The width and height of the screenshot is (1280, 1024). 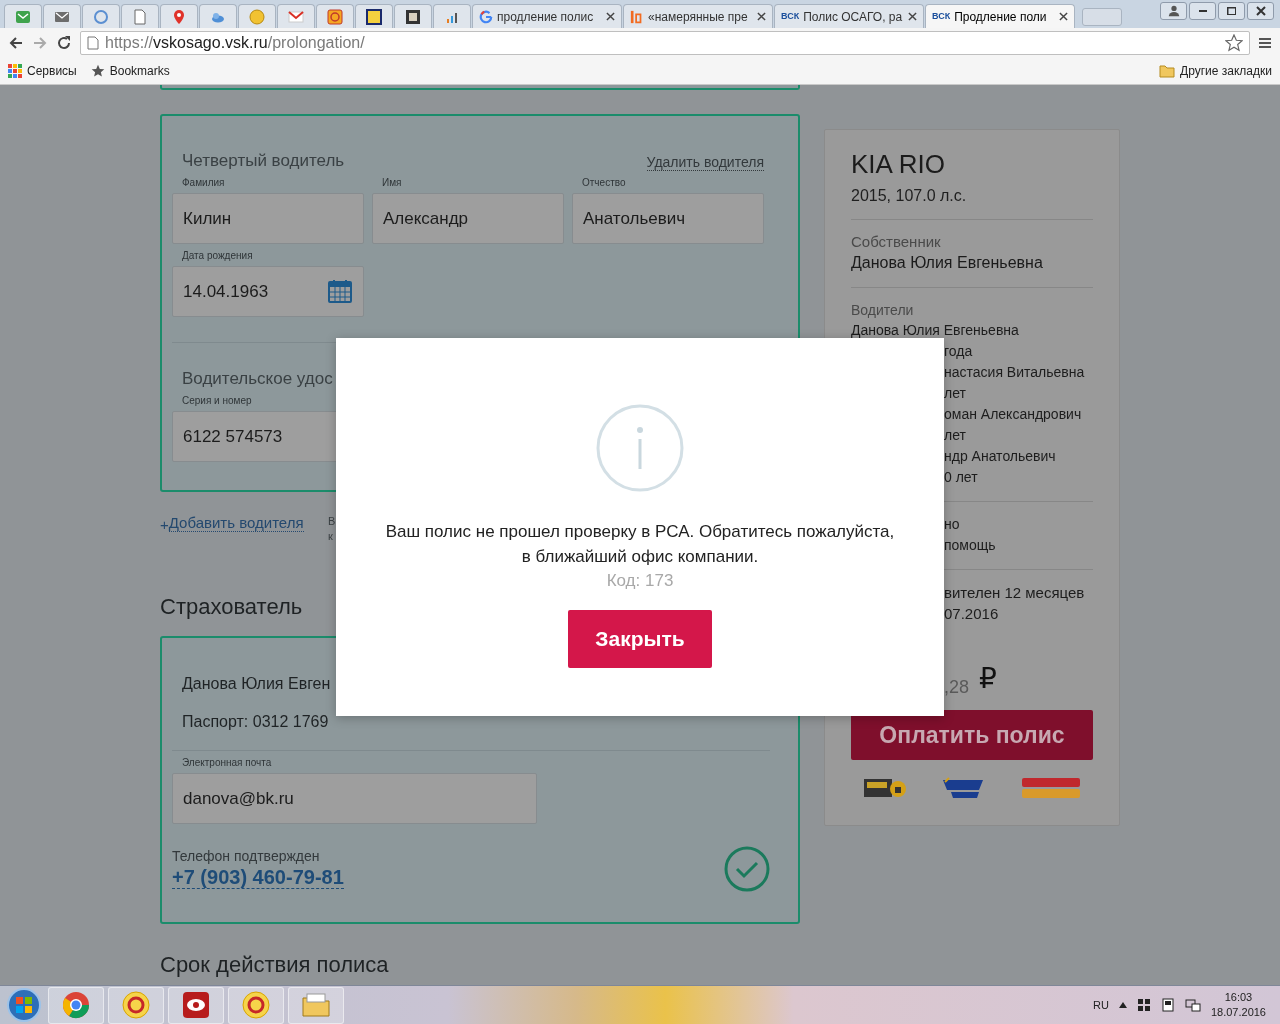 I want to click on summary-label: Водители, so click(x=883, y=310).